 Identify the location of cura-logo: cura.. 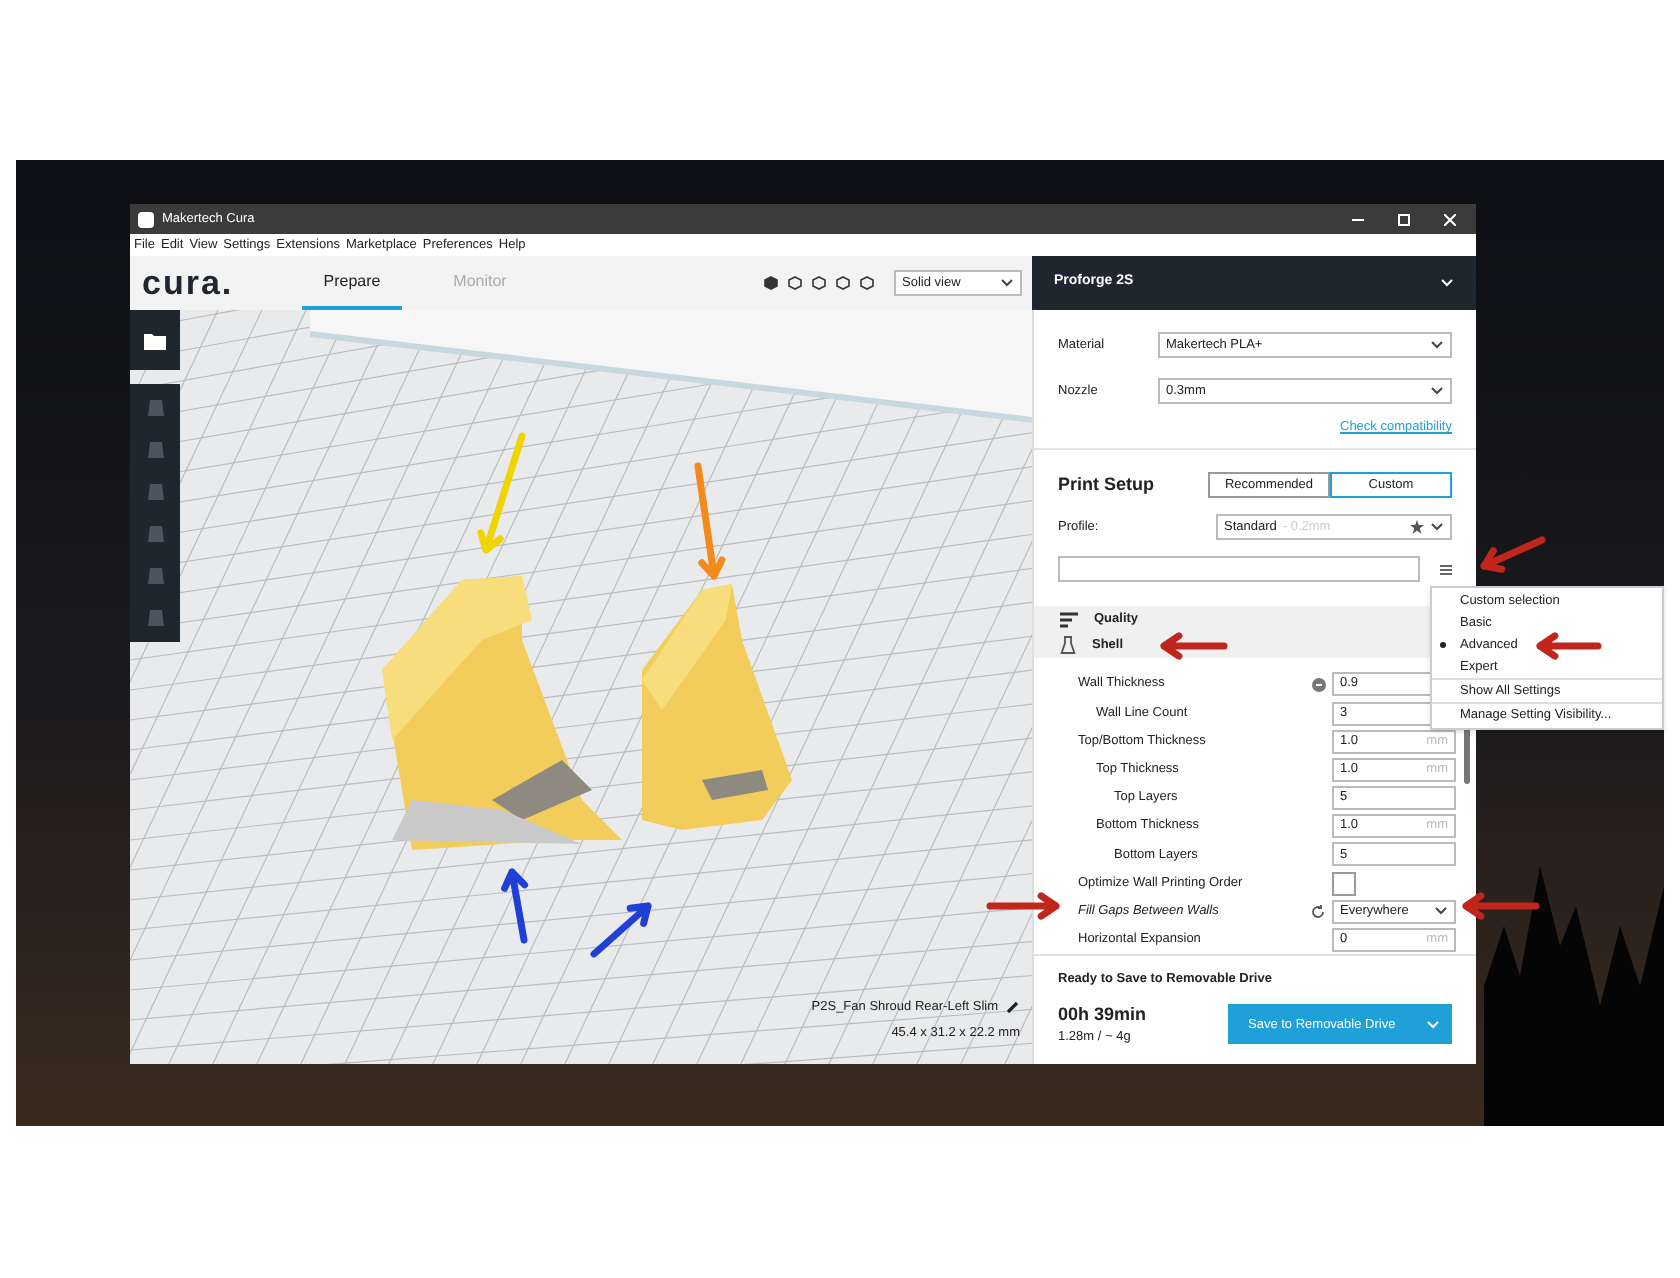
(189, 283).